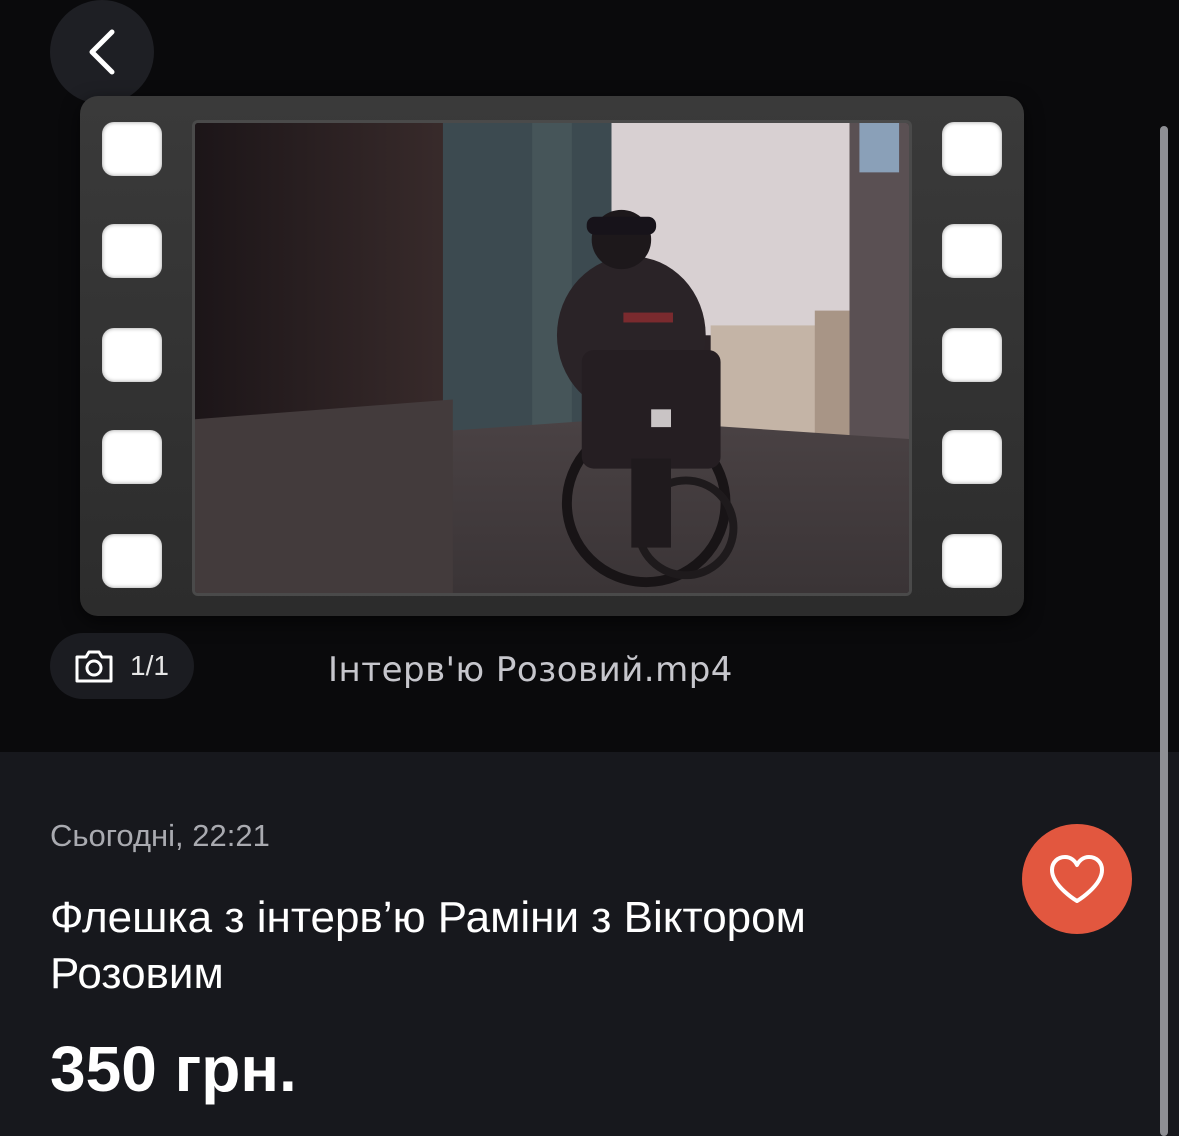 This screenshot has width=1179, height=1136. I want to click on back-button, so click(102, 52).